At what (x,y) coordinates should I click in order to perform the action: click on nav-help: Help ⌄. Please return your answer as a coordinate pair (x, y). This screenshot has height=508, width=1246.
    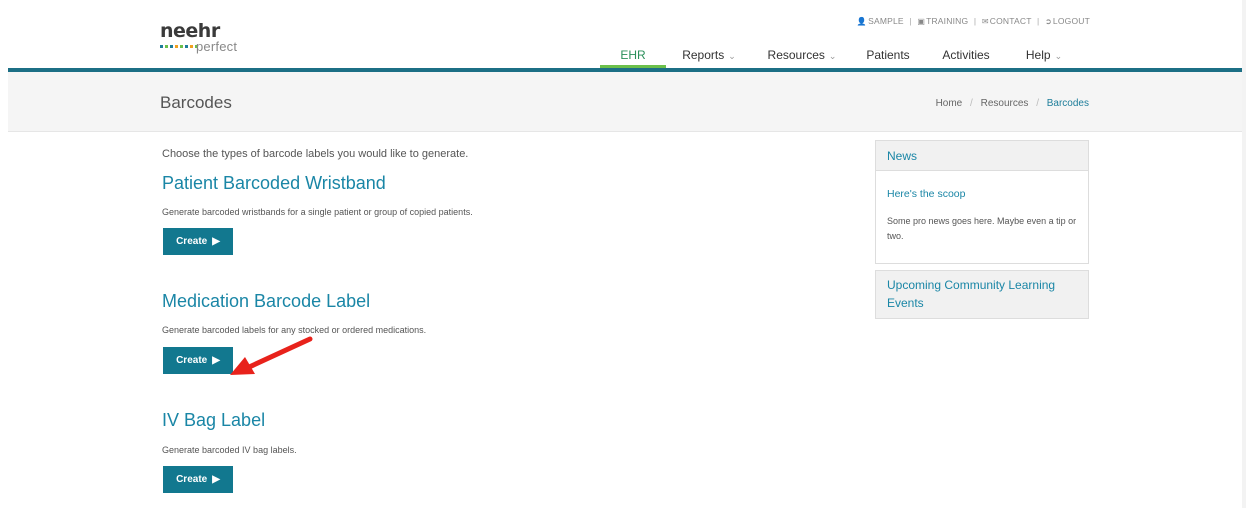
    Looking at the image, I should click on (1044, 53).